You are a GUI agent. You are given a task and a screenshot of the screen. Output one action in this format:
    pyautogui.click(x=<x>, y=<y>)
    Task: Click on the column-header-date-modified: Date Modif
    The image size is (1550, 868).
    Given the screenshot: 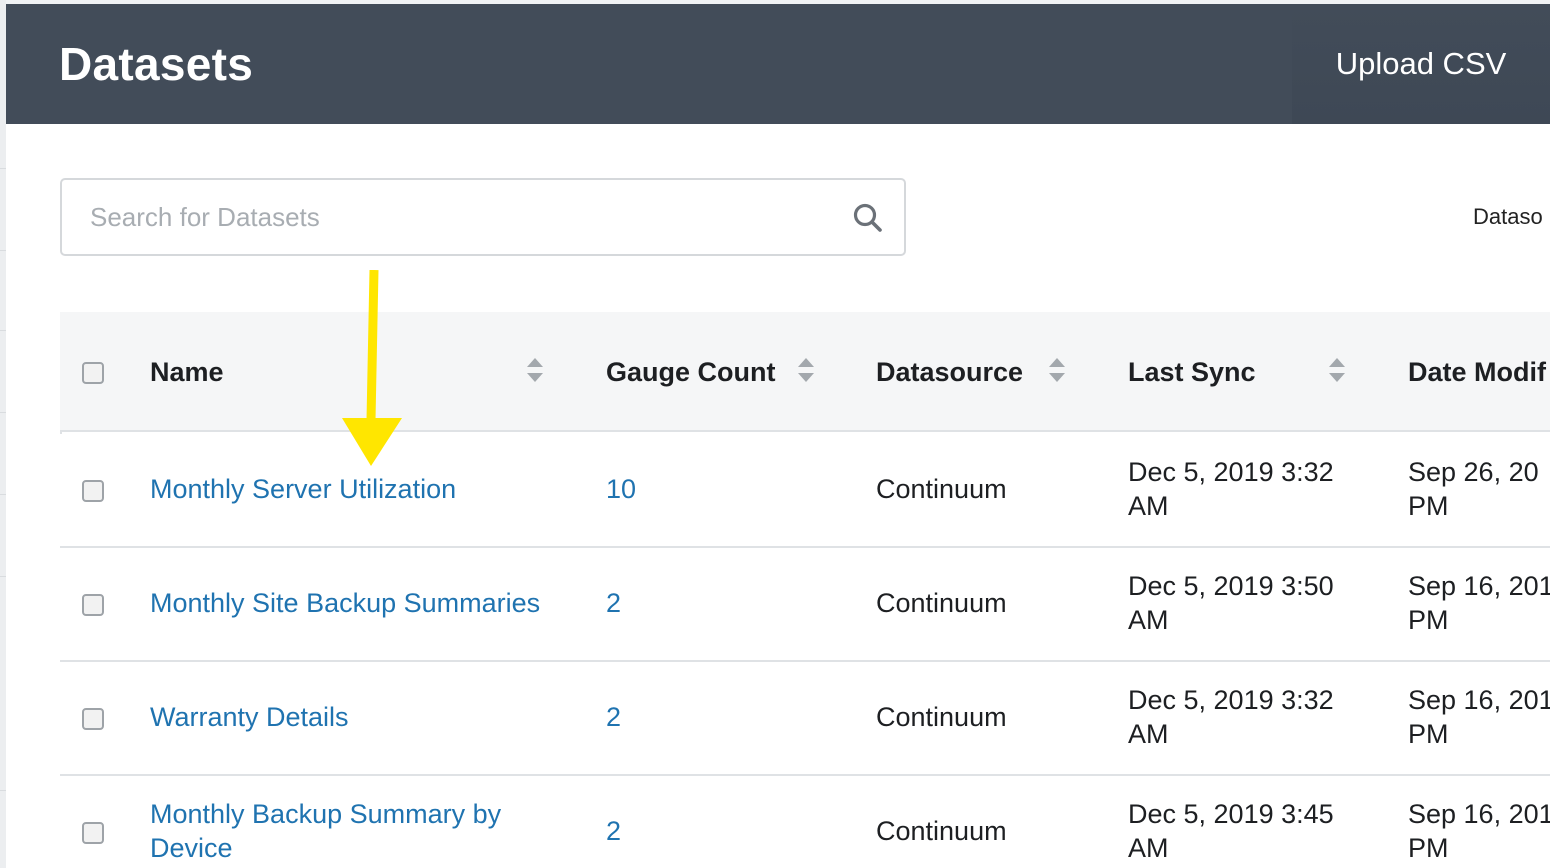 What is the action you would take?
    pyautogui.click(x=1477, y=372)
    